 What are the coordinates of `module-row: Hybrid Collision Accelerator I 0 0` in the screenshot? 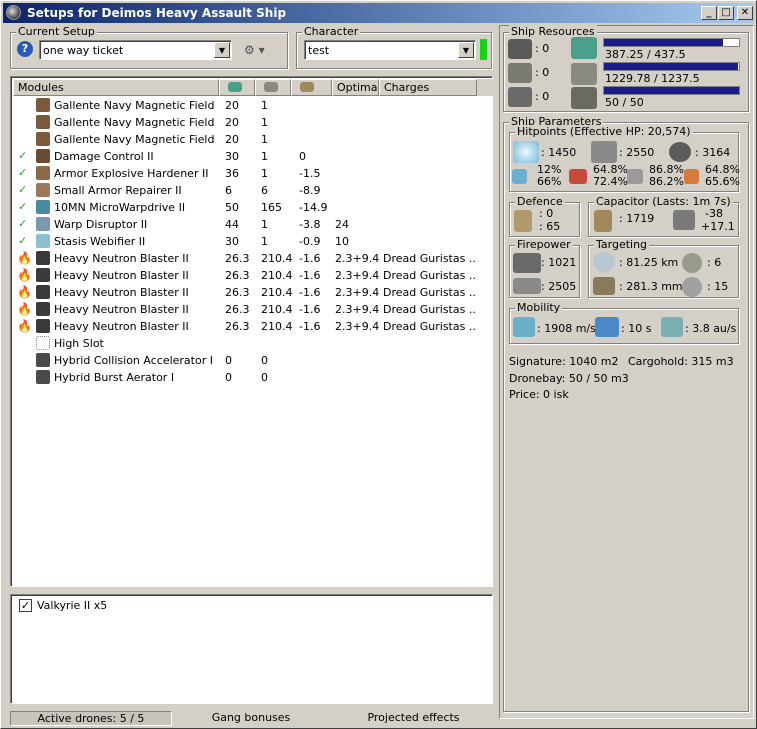 It's located at (253, 360).